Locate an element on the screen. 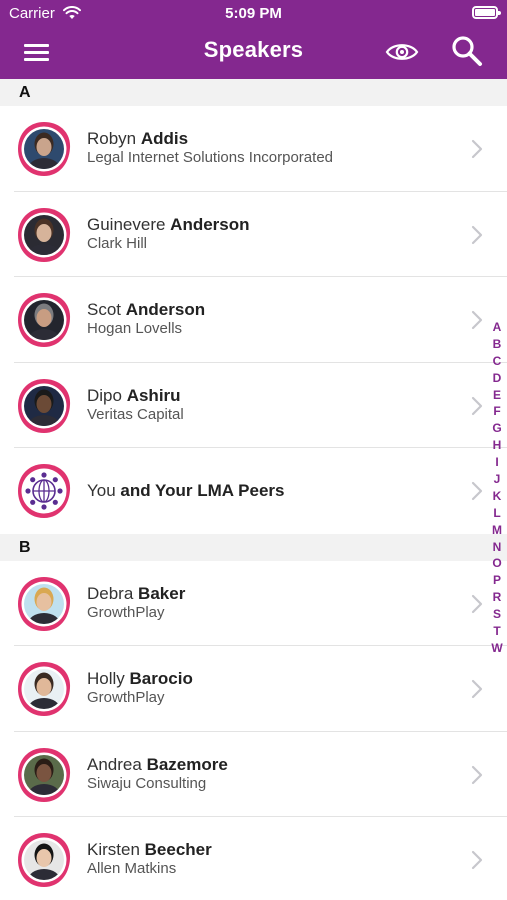 This screenshot has width=507, height=900. speaker-first-name: Debra is located at coordinates (110, 593).